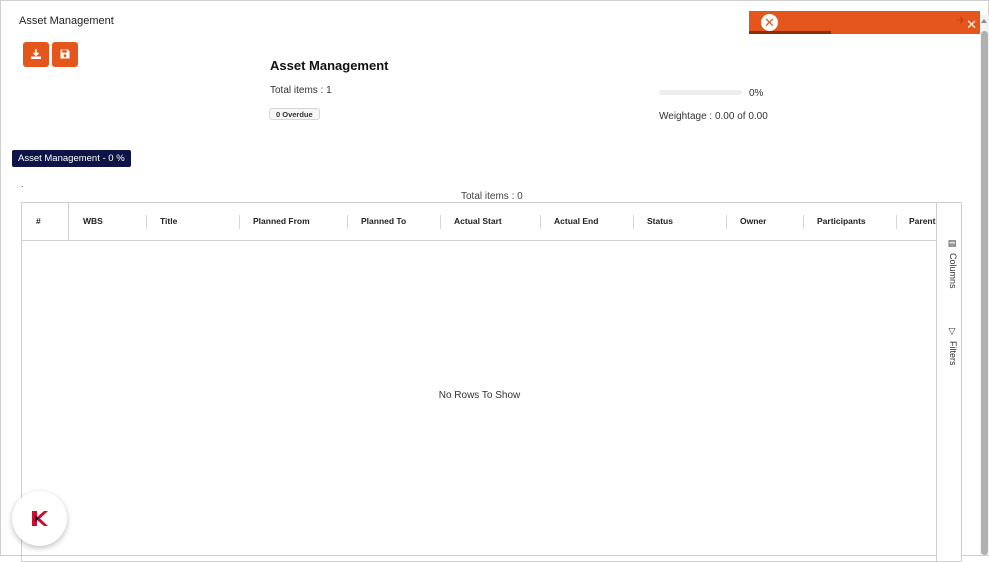 This screenshot has height=562, width=989. Describe the element at coordinates (864, 22) in the screenshot. I see `error-toast: ✕ ✈ ✕` at that location.